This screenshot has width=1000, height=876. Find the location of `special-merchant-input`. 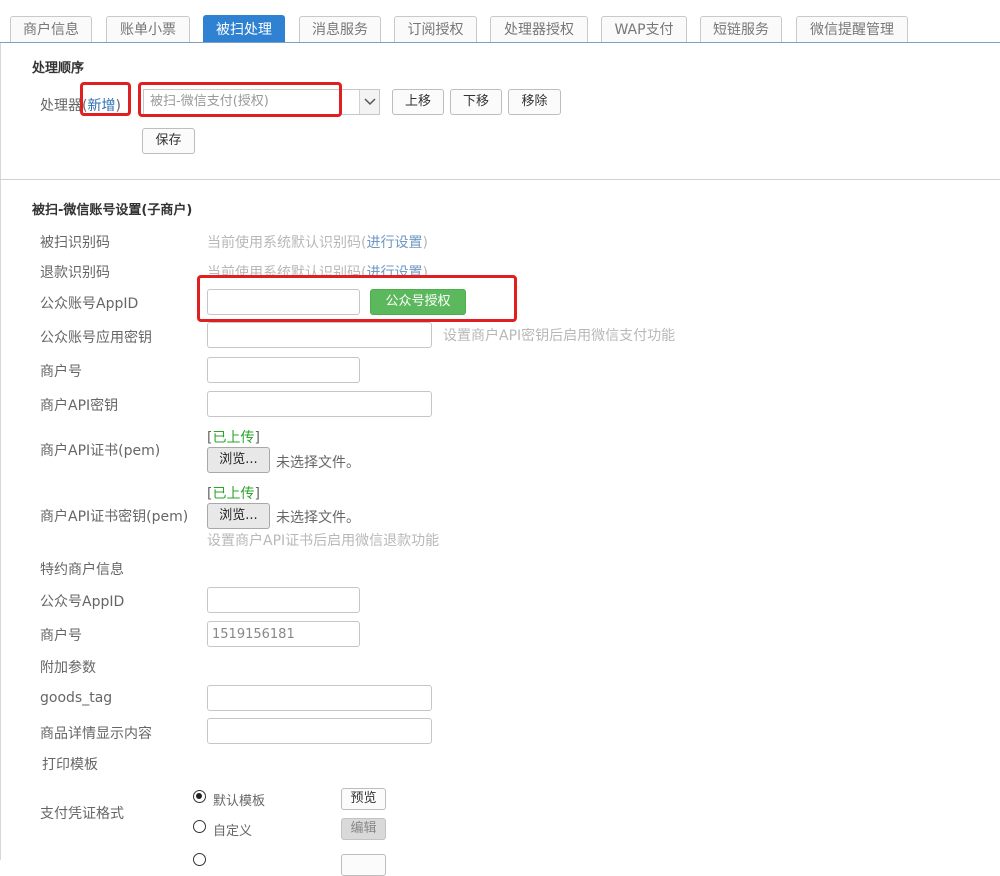

special-merchant-input is located at coordinates (283, 634).